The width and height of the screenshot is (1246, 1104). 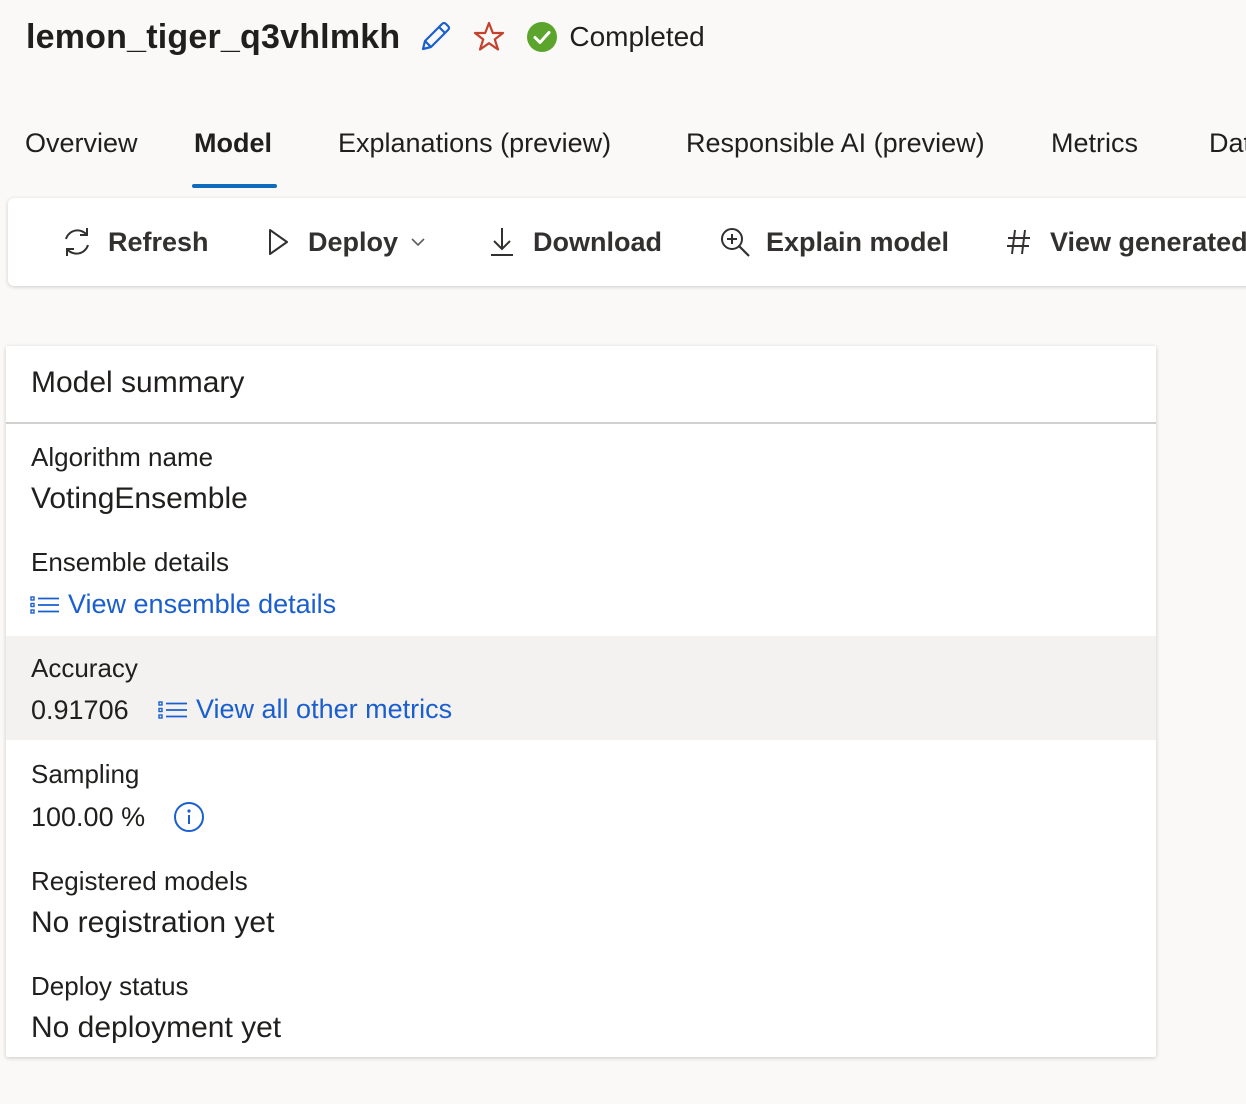 I want to click on accuracy-value: 0.91706, so click(x=80, y=710).